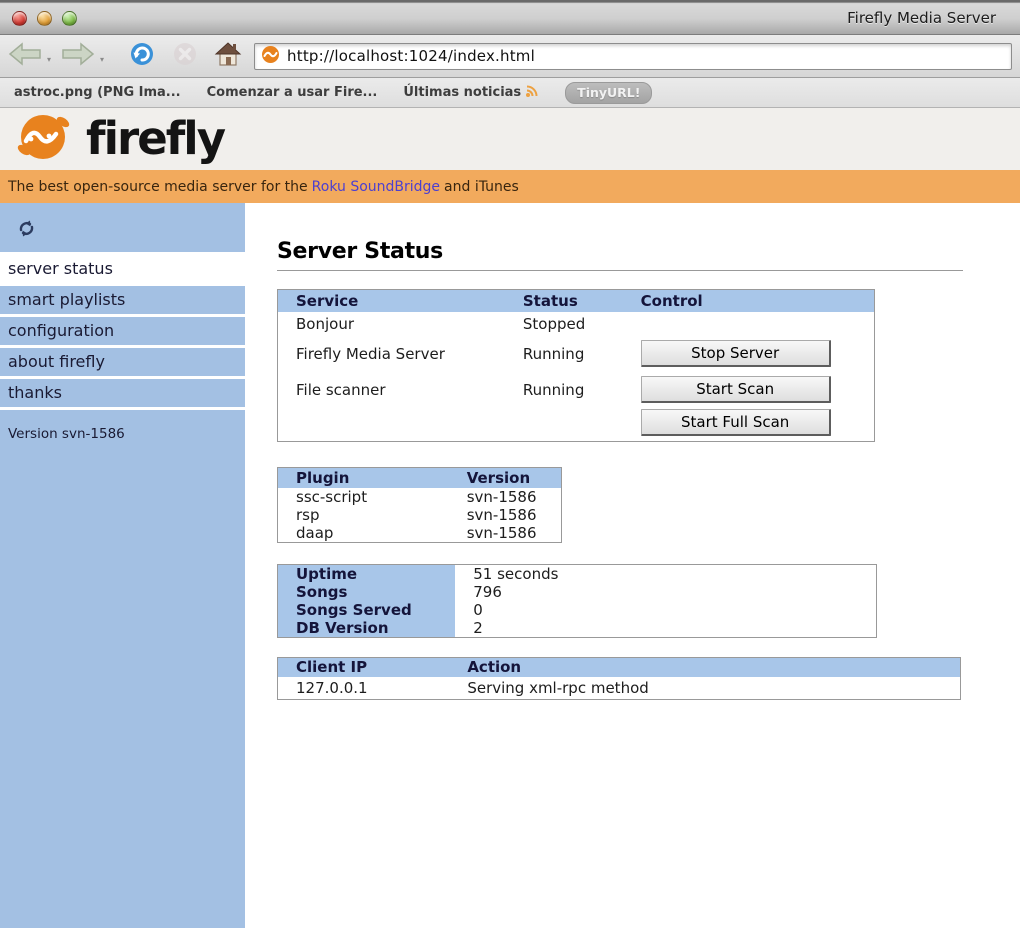 The image size is (1020, 937). I want to click on client-ip: 127.0.0.1, so click(332, 687).